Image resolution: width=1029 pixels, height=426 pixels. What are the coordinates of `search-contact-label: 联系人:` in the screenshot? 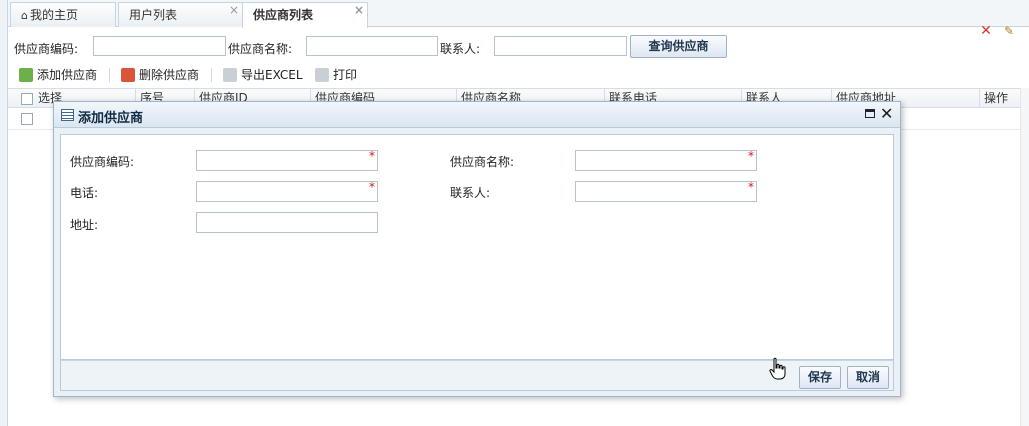 It's located at (460, 49).